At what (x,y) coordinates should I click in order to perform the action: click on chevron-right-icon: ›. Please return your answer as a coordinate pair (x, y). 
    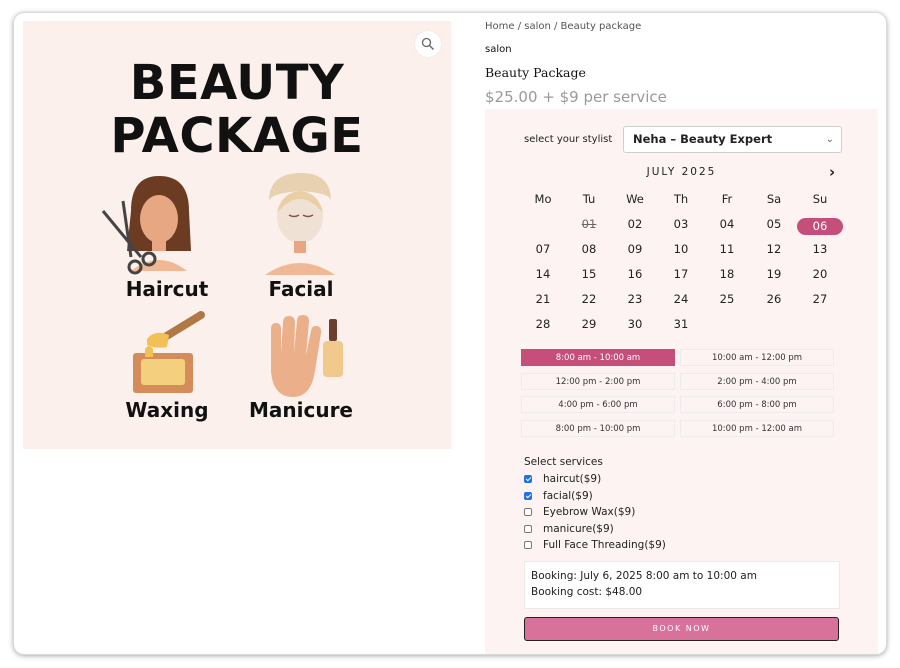
    Looking at the image, I should click on (832, 172).